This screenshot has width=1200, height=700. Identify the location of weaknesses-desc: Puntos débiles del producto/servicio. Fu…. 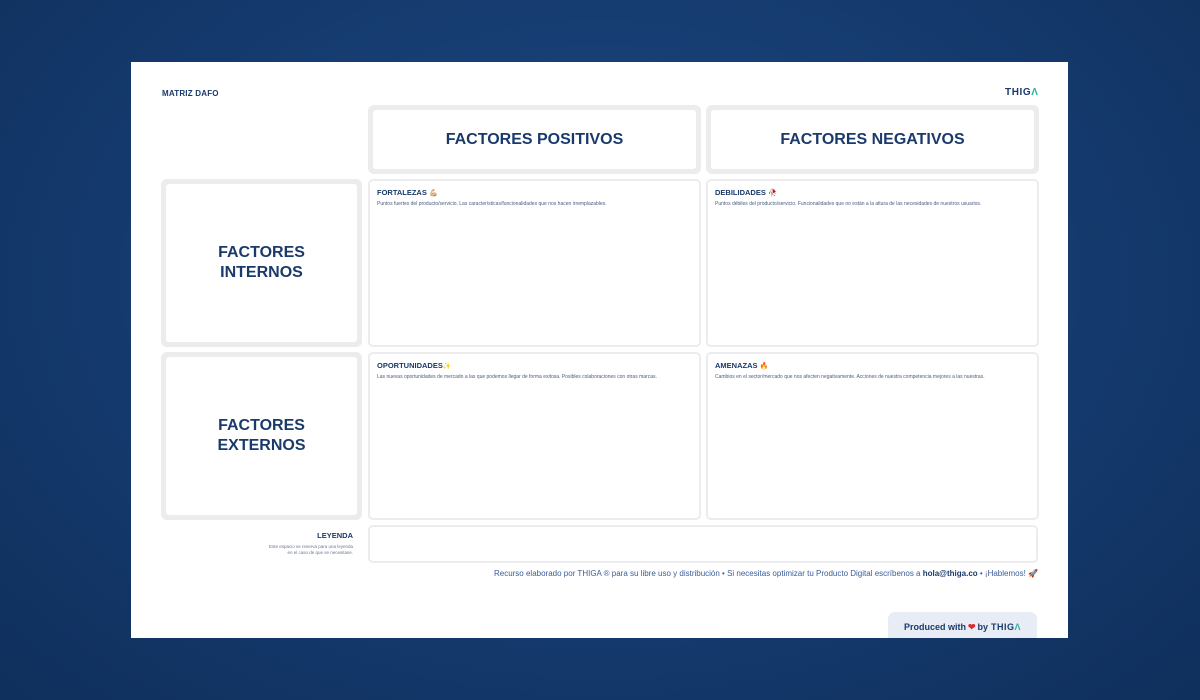
(848, 204).